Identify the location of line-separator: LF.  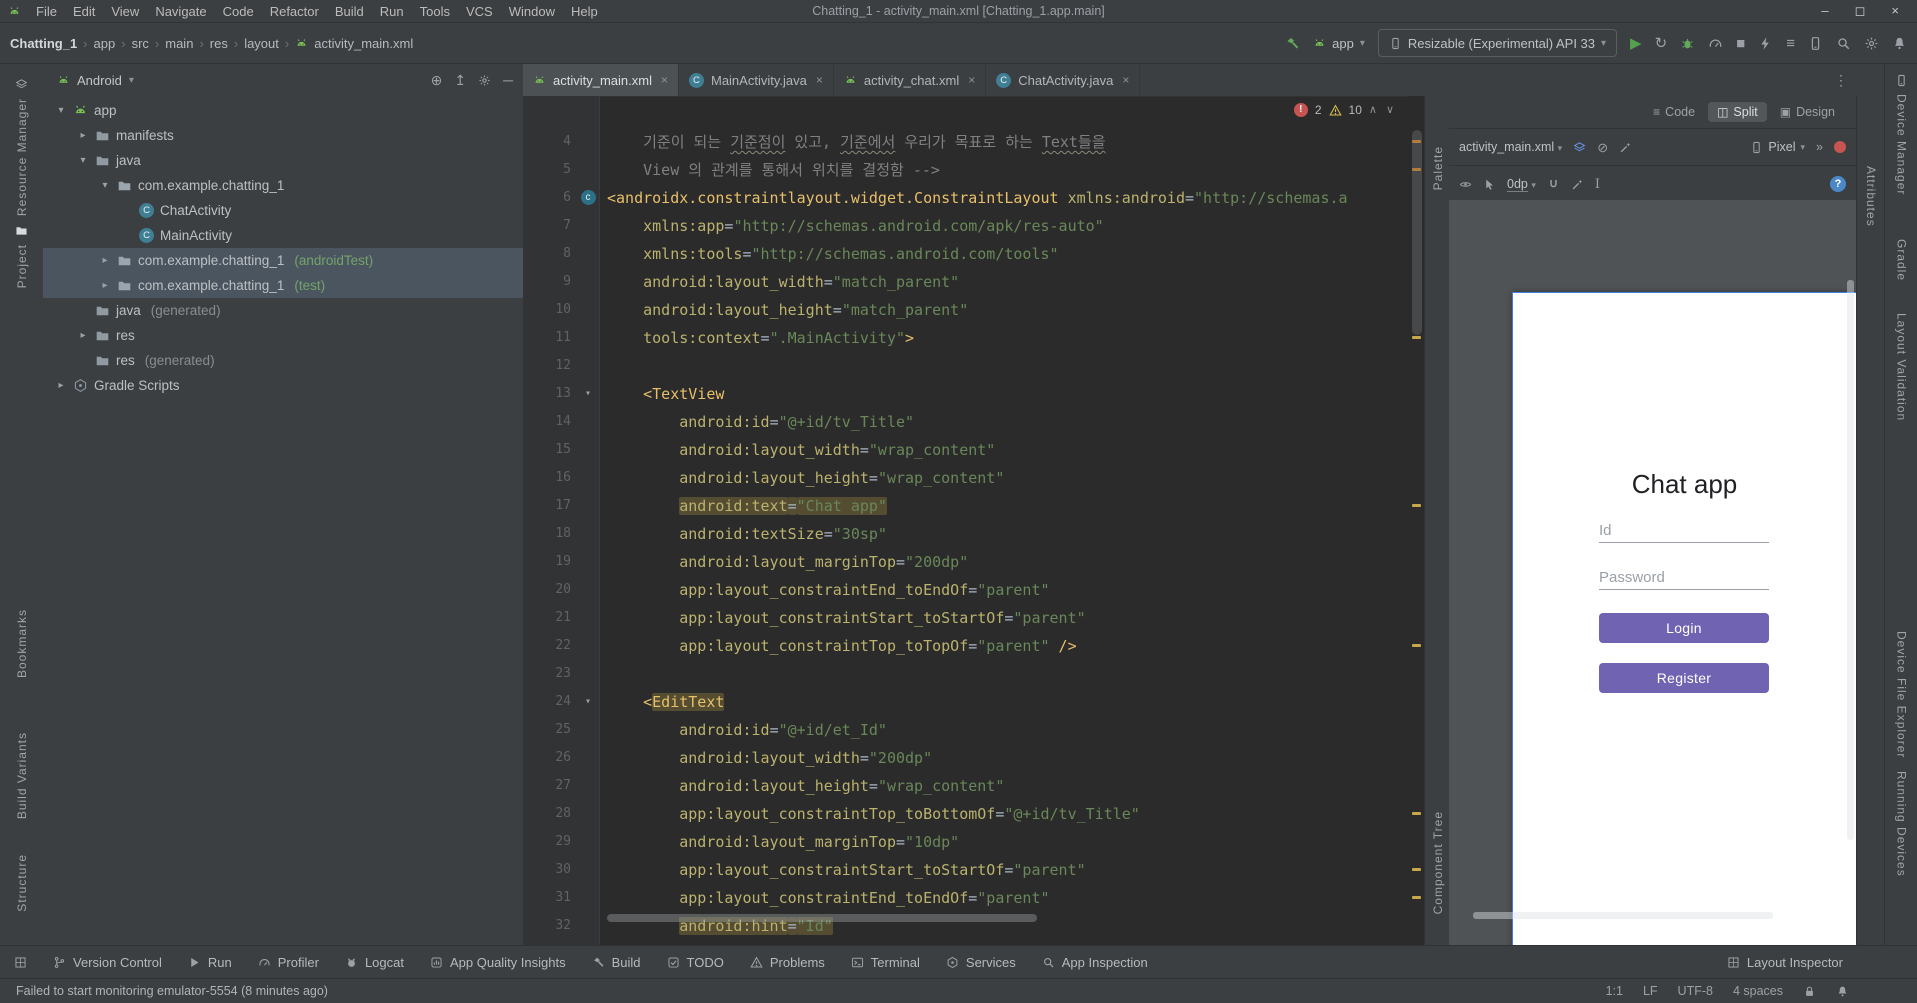
(1650, 991).